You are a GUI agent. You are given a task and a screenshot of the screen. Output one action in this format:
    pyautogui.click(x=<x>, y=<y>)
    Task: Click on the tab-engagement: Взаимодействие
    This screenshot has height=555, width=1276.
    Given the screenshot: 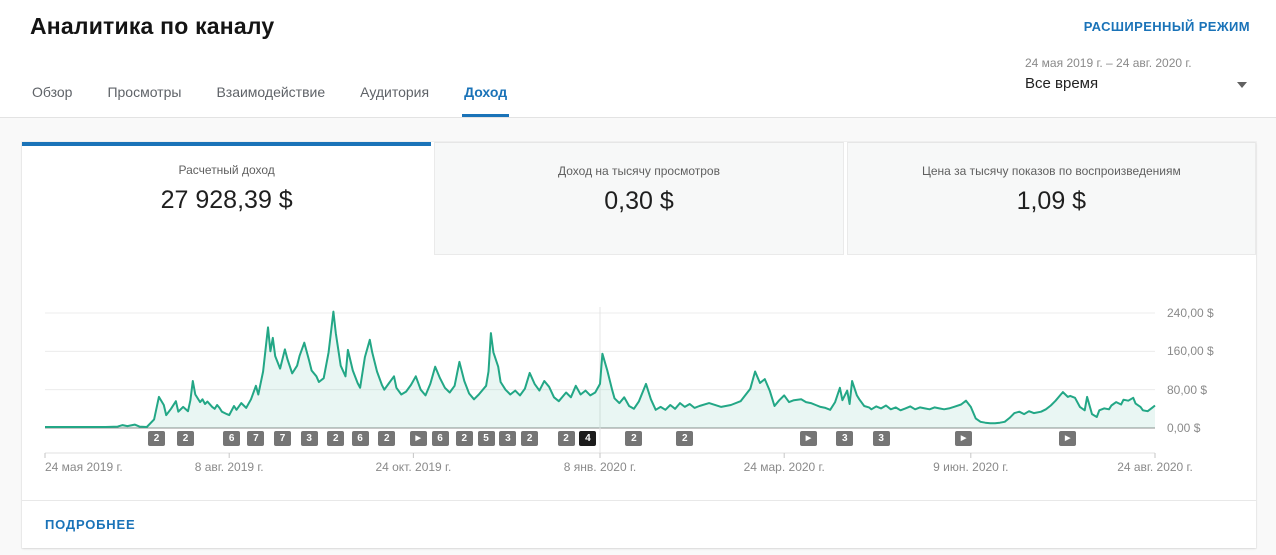 What is the action you would take?
    pyautogui.click(x=270, y=100)
    